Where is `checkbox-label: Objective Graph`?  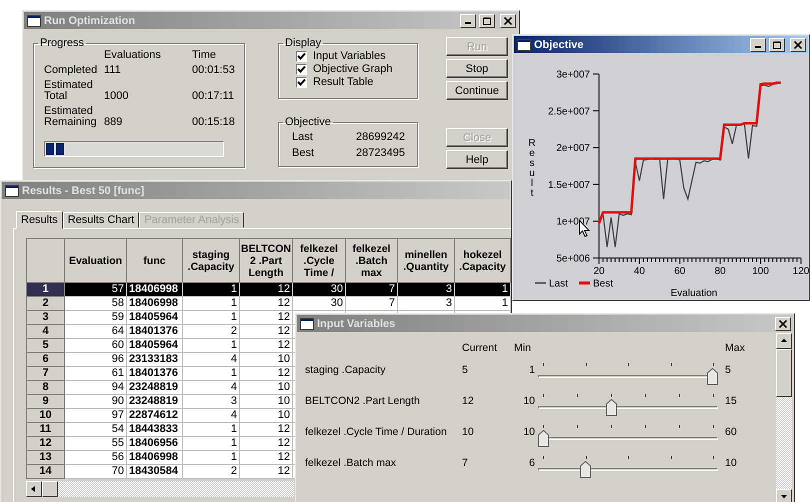
checkbox-label: Objective Graph is located at coordinates (352, 69).